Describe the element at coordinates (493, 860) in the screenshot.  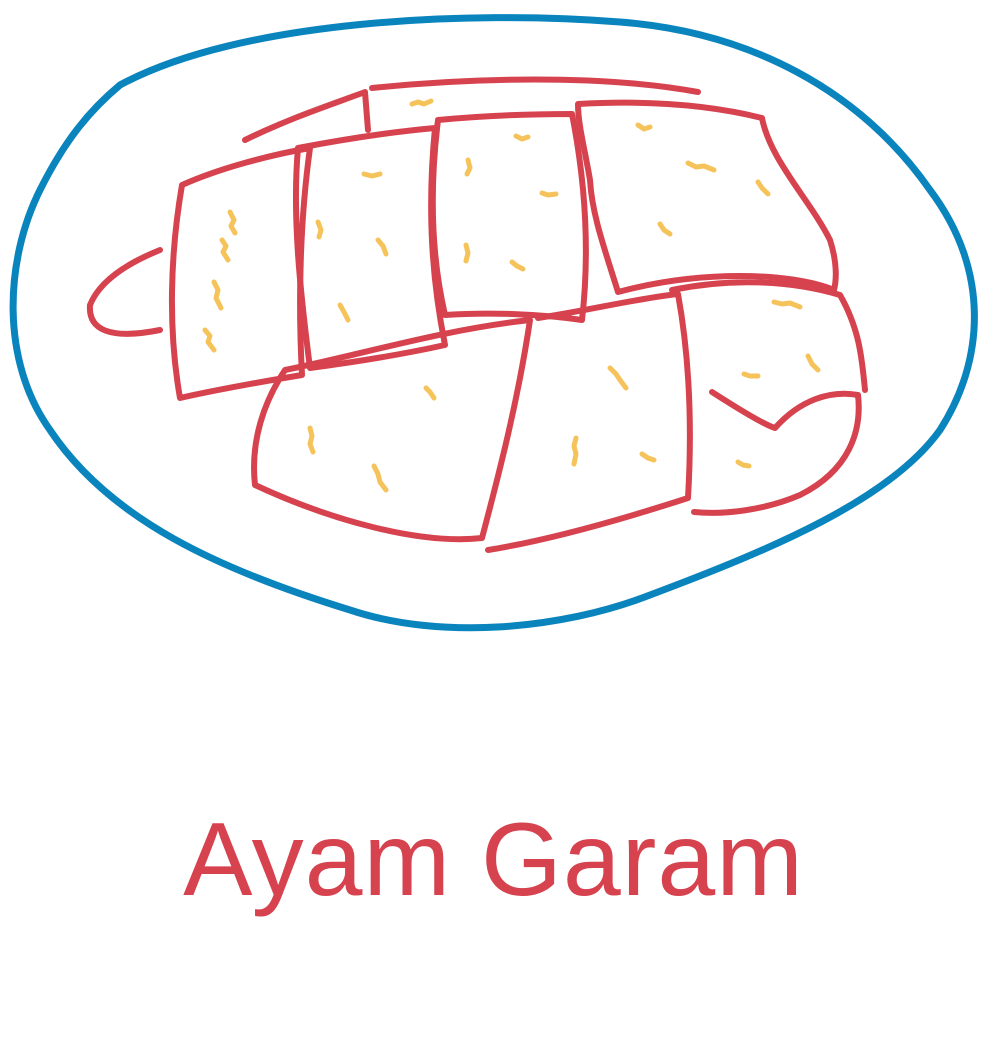
I see `dish-name: Ayam Garam` at that location.